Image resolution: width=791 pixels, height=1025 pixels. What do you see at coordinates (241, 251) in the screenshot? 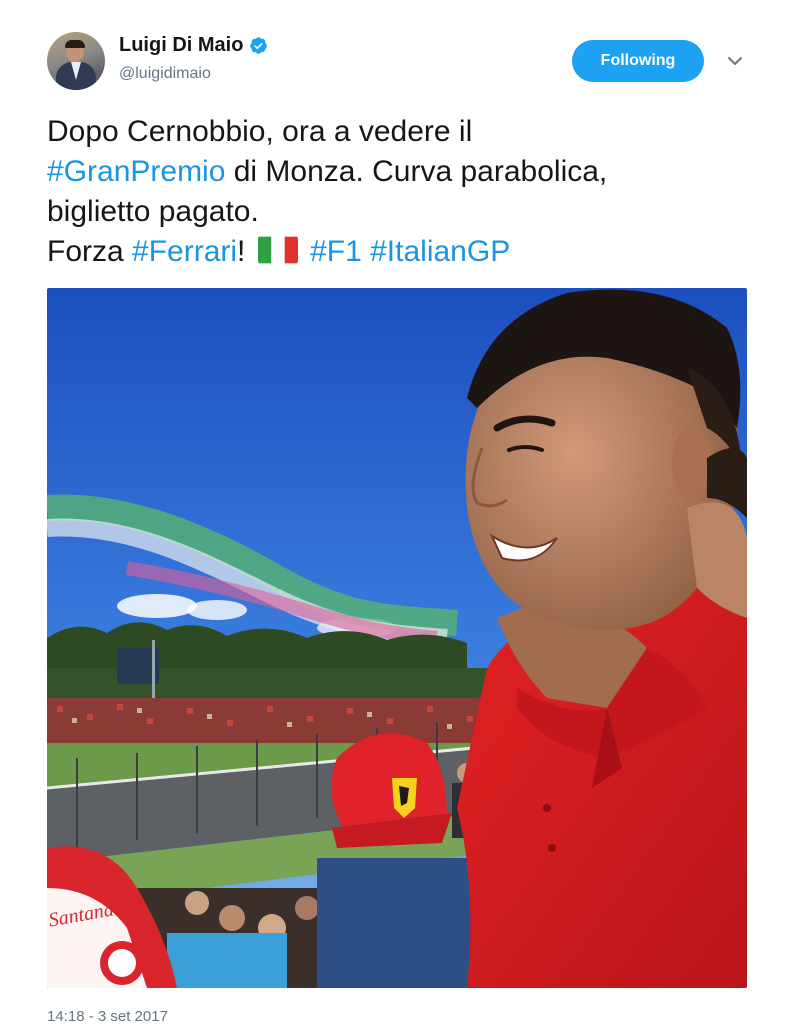
I see `tweet-line-4-bang: !` at bounding box center [241, 251].